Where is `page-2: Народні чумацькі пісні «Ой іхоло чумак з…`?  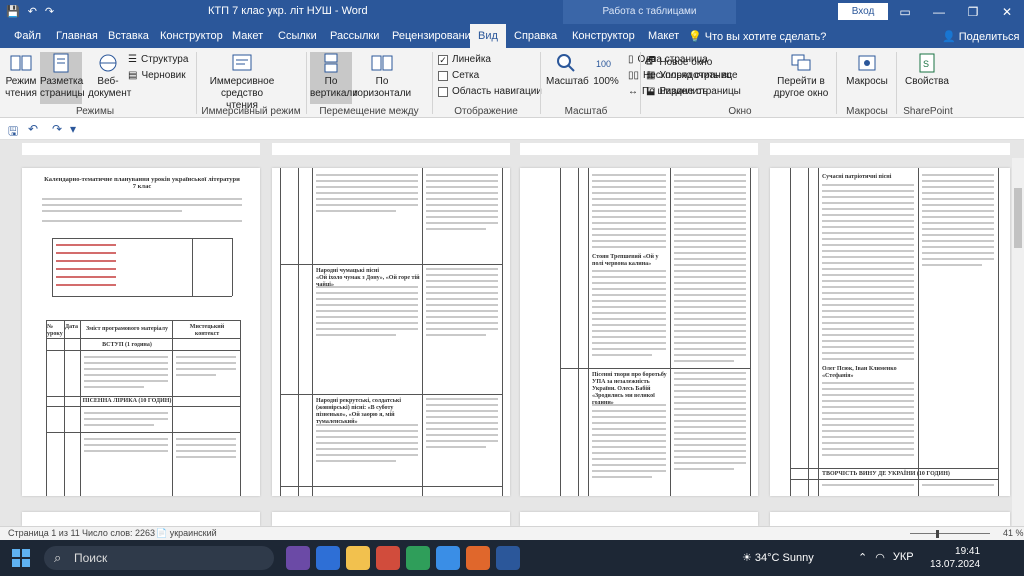 page-2: Народні чумацькі пісні «Ой іхоло чумак з… is located at coordinates (391, 332).